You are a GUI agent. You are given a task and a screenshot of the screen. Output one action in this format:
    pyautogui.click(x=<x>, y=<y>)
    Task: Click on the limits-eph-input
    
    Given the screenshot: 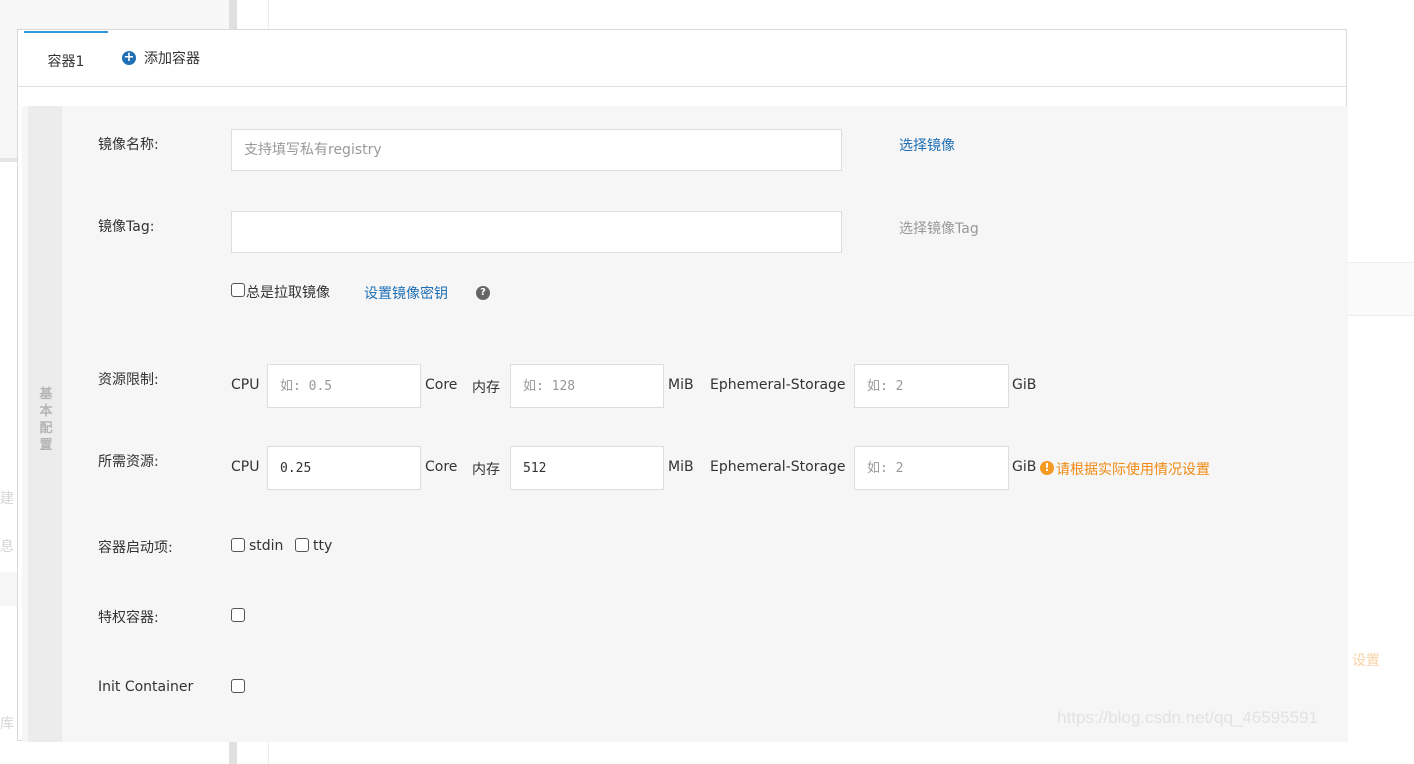 What is the action you would take?
    pyautogui.click(x=931, y=386)
    